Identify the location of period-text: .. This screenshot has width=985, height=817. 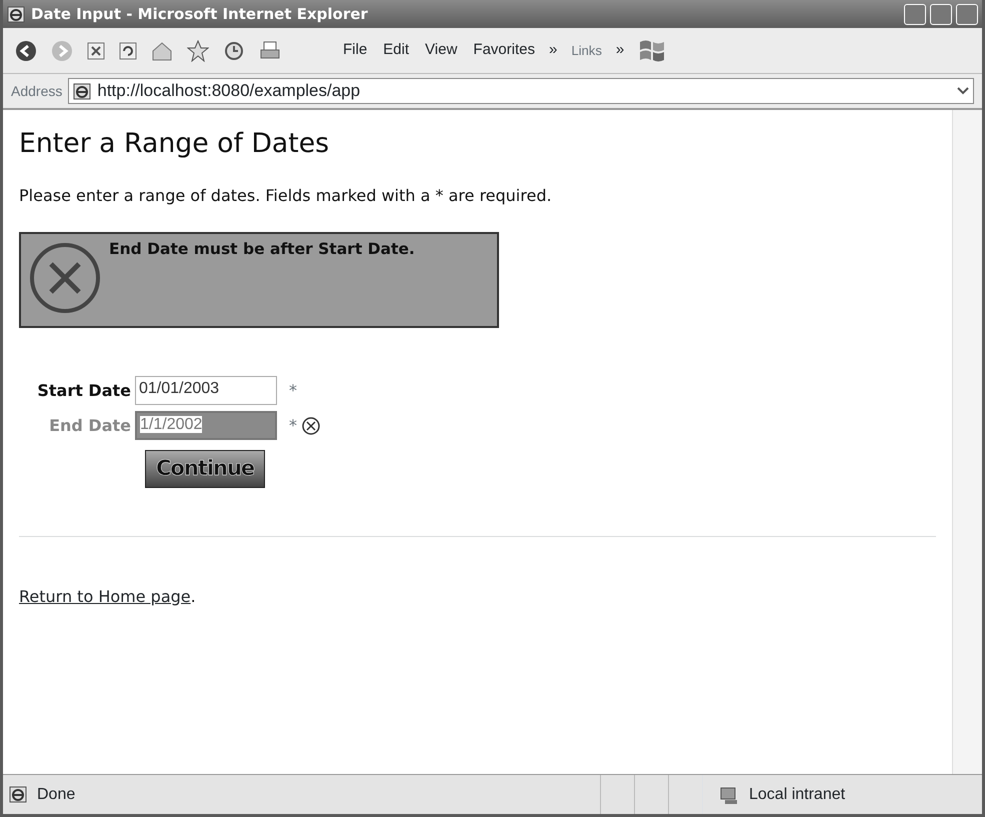
(193, 596).